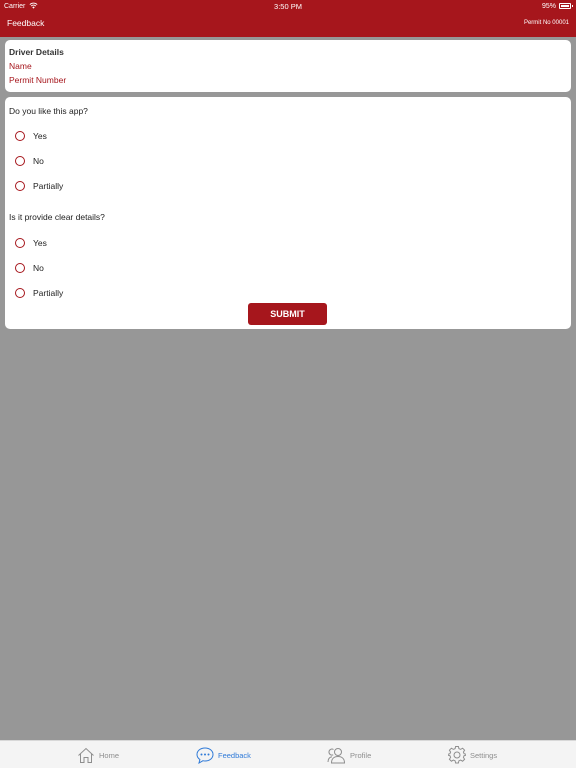  I want to click on tab-label: Home, so click(109, 755).